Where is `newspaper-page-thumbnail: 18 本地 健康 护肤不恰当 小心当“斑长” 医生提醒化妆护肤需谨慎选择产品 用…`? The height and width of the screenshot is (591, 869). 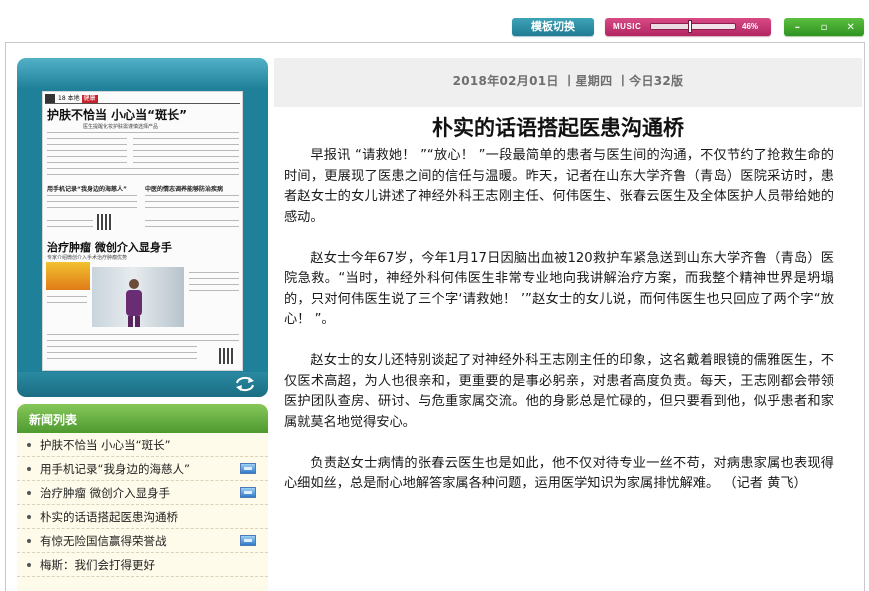 newspaper-page-thumbnail: 18 本地 健康 护肤不恰当 小心当“斑长” 医生提醒化妆护肤需谨慎选择产品 用… is located at coordinates (142, 231).